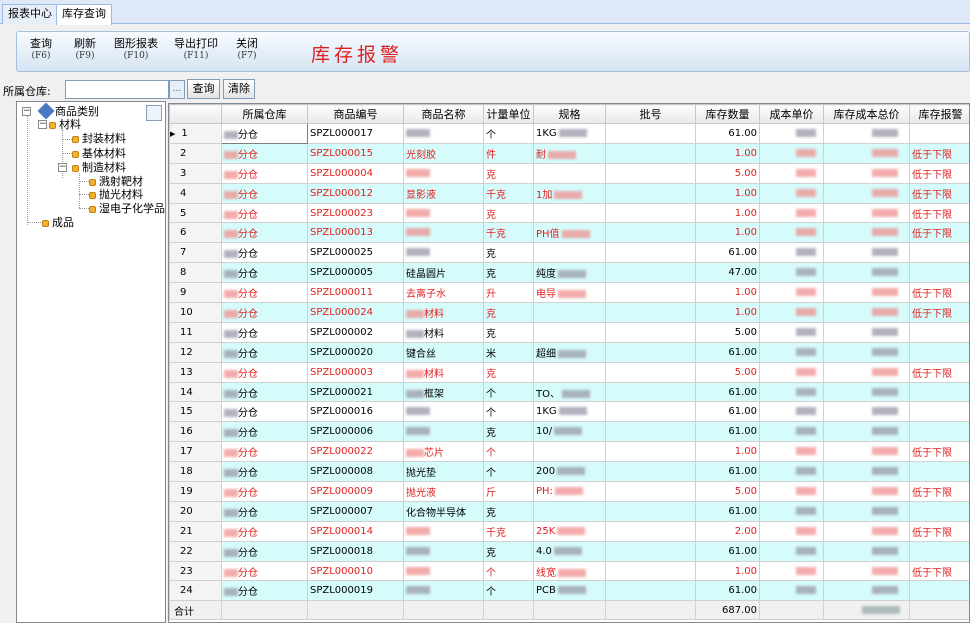 Image resolution: width=970 pixels, height=623 pixels. I want to click on tree-node-packaging: 封装材料, so click(99, 138).